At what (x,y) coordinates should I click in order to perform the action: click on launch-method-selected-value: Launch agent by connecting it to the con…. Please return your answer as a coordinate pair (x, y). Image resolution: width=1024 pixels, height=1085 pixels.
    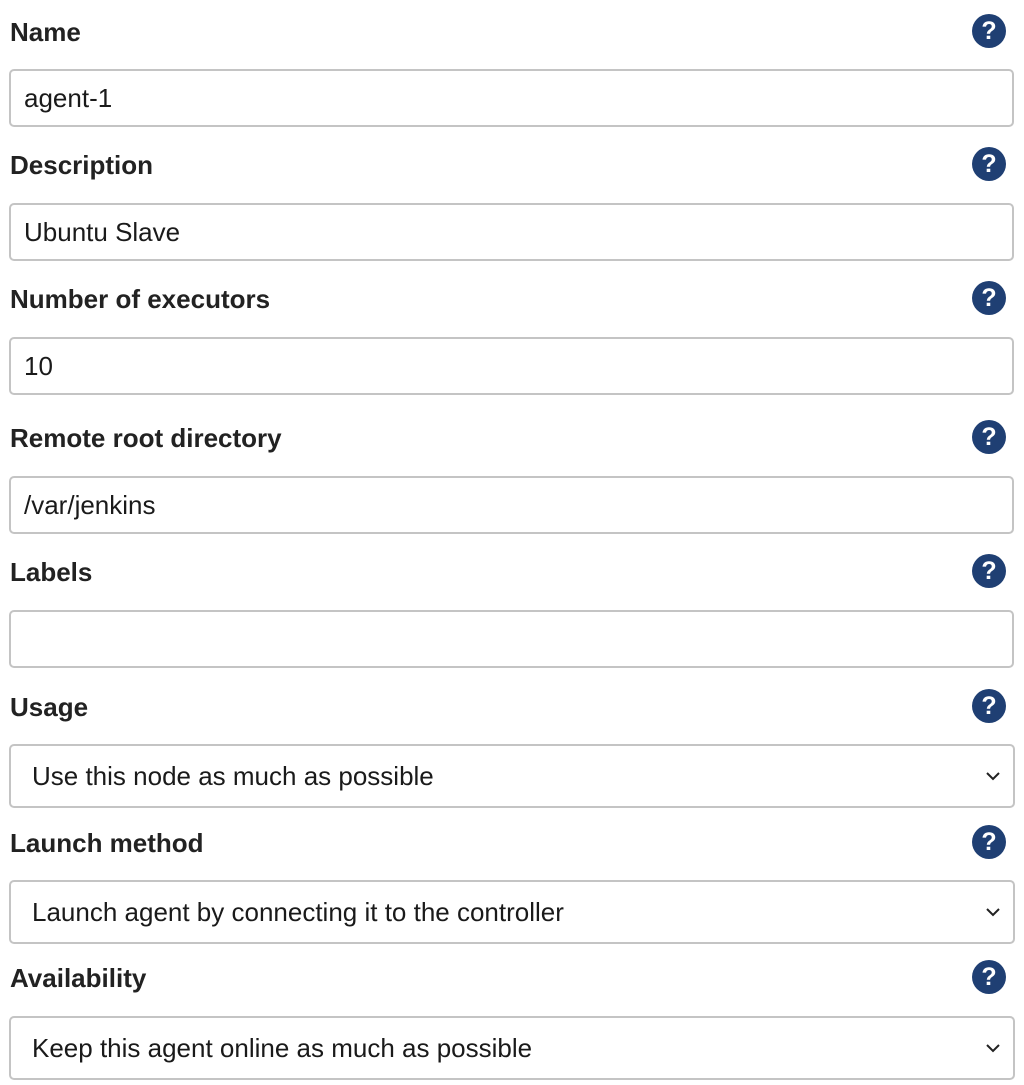
    Looking at the image, I should click on (298, 912).